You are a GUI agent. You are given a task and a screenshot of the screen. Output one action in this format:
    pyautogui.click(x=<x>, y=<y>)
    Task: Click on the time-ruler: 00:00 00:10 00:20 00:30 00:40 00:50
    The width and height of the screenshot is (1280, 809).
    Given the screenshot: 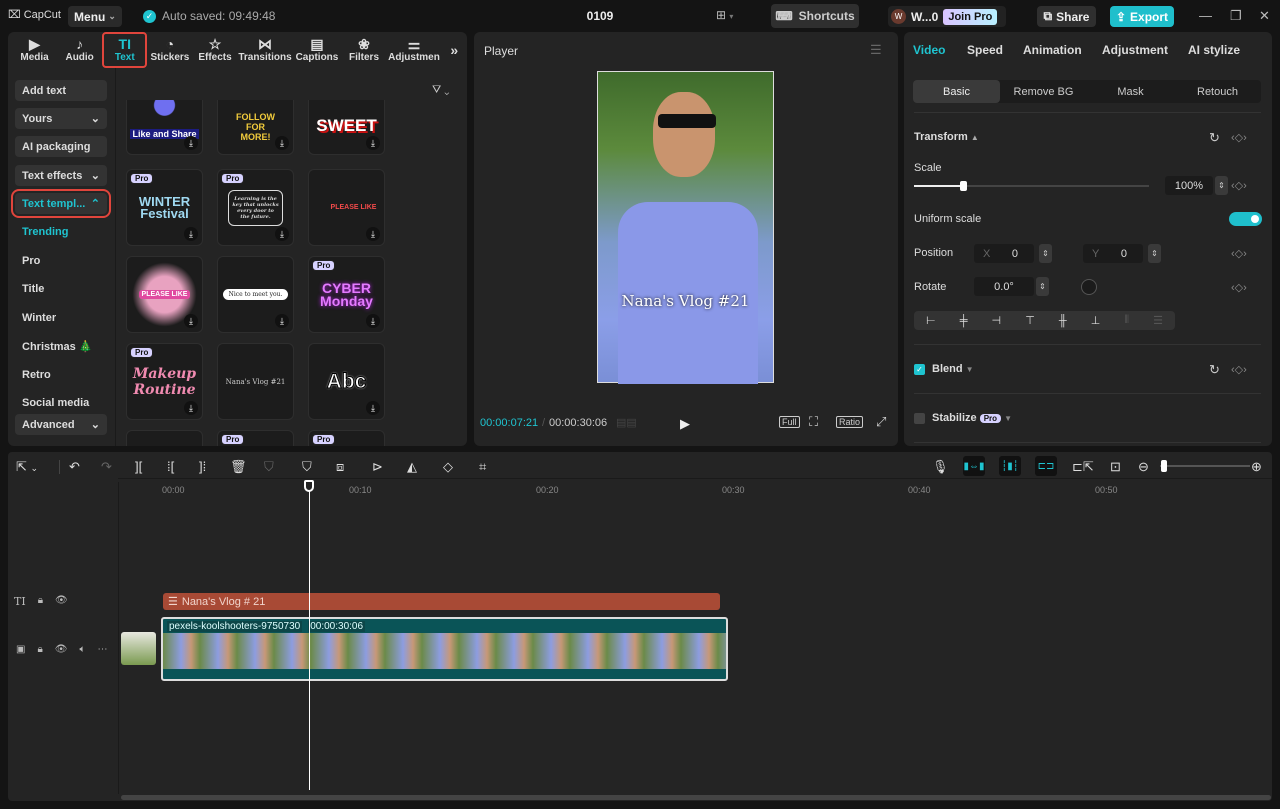 What is the action you would take?
    pyautogui.click(x=695, y=488)
    